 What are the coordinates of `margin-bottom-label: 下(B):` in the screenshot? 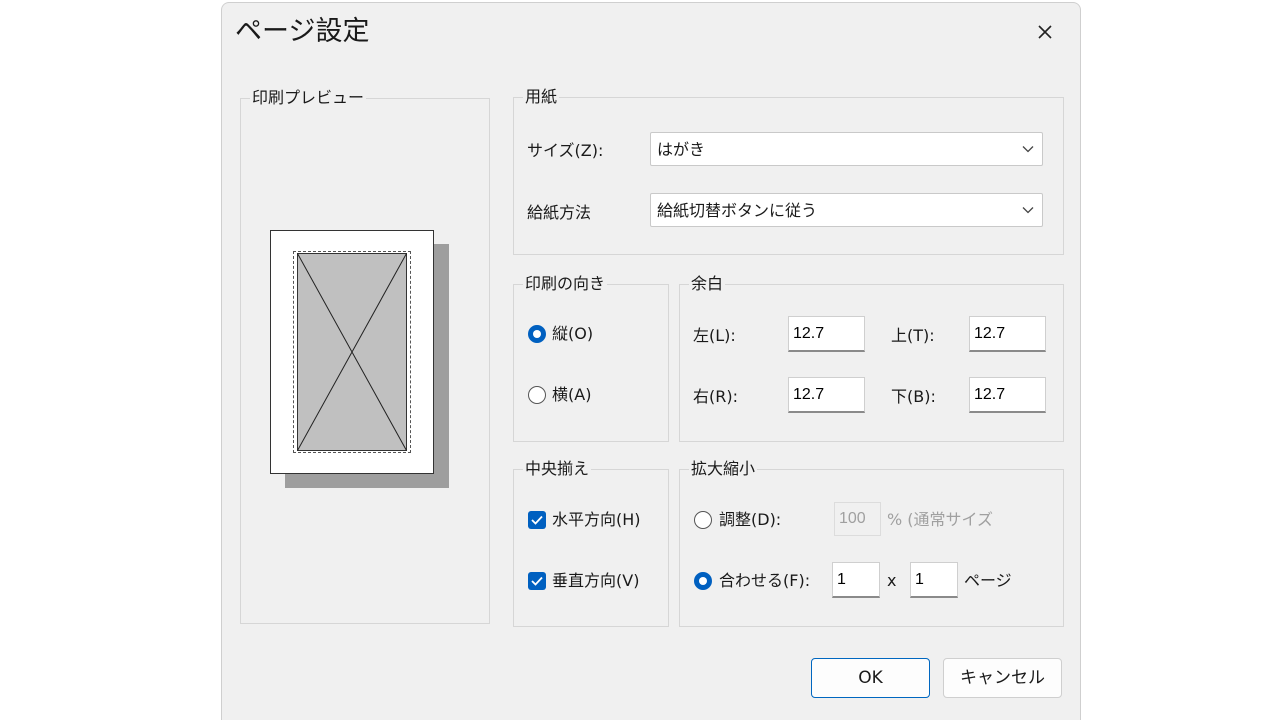 It's located at (913, 396).